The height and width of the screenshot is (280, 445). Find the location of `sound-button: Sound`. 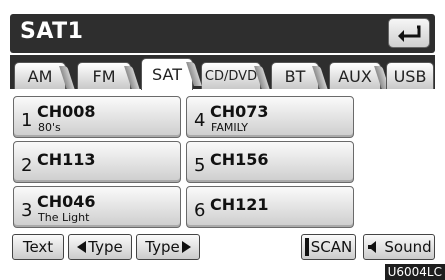

sound-button: Sound is located at coordinates (399, 247).